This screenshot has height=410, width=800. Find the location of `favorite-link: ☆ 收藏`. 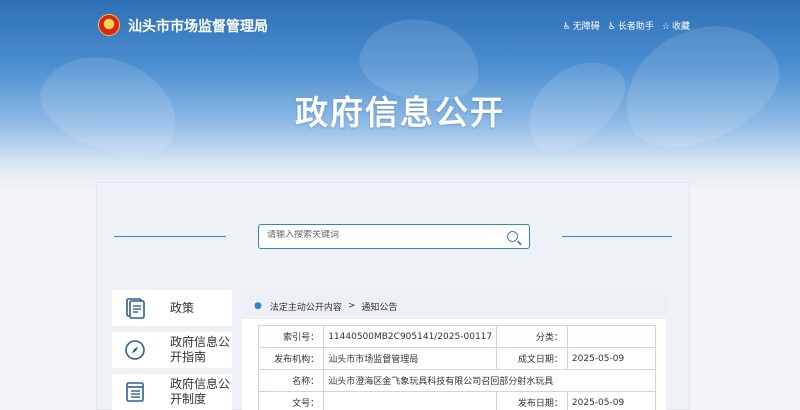

favorite-link: ☆ 收藏 is located at coordinates (676, 25).